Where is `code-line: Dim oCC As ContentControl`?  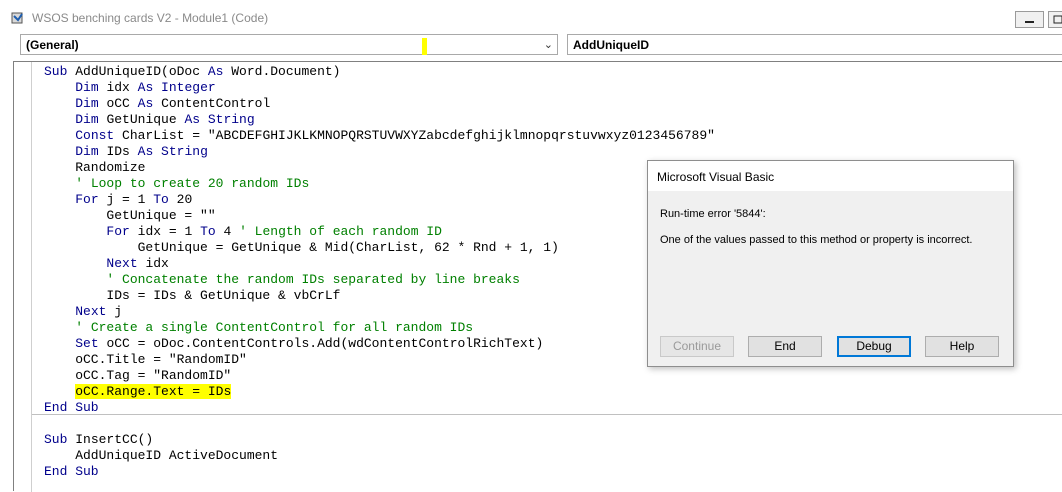
code-line: Dim oCC As ContentControl is located at coordinates (379, 104).